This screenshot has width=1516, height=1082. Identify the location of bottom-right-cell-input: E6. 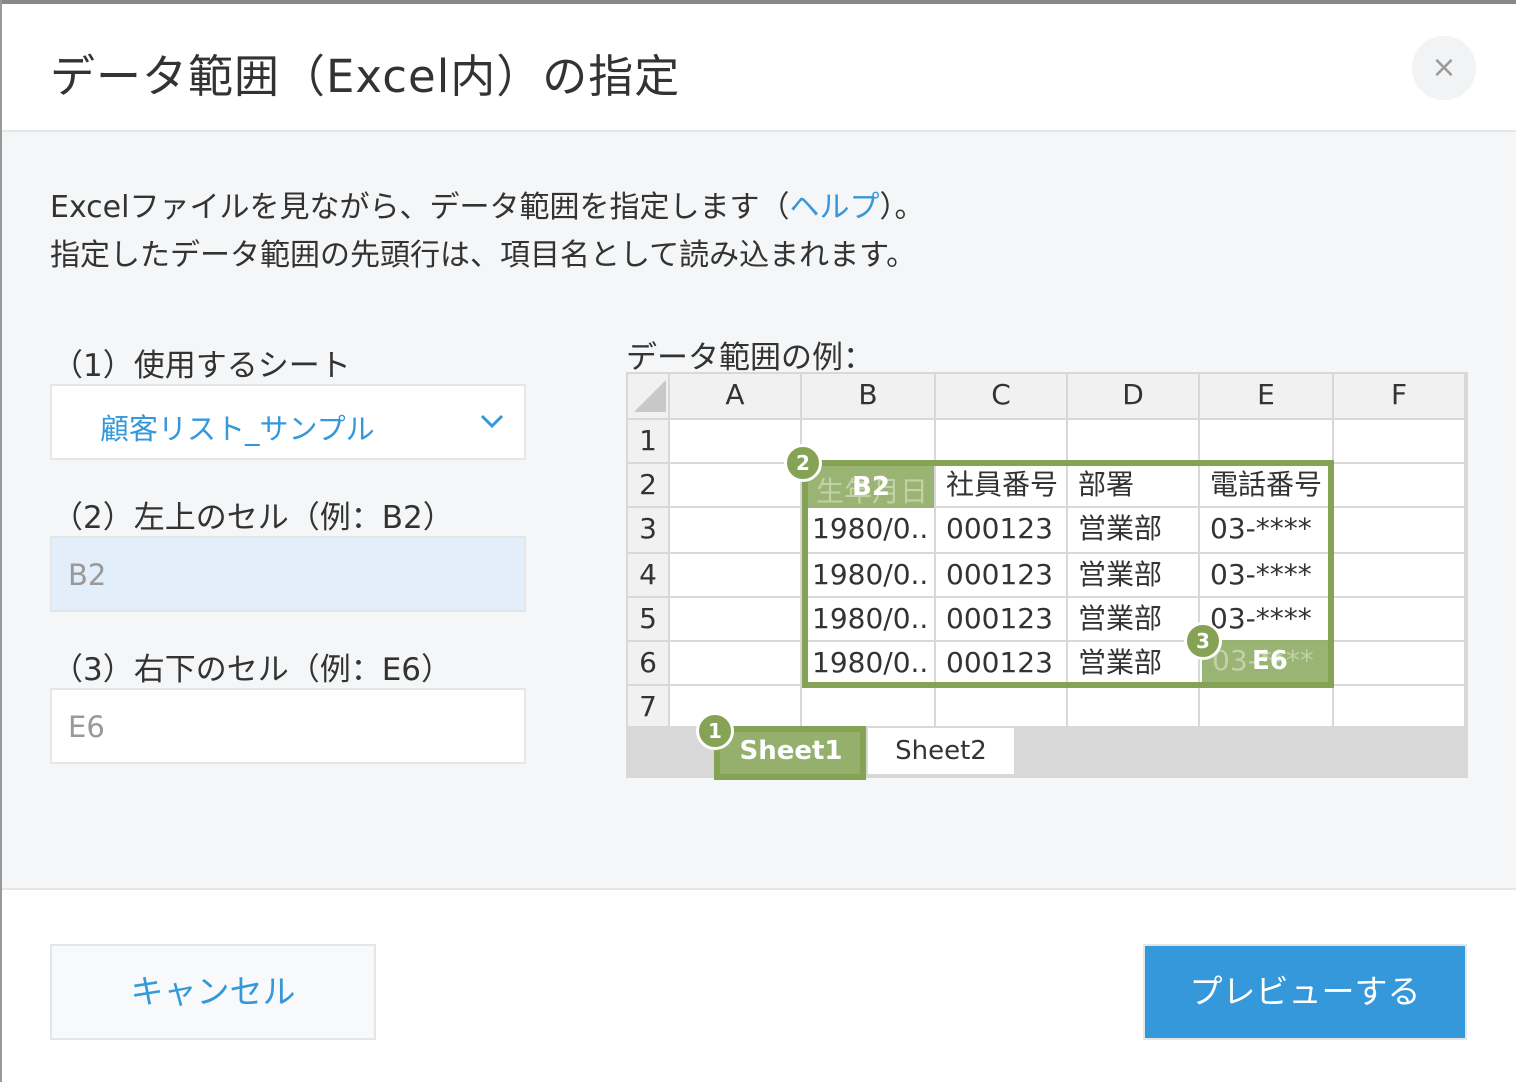
(288, 726).